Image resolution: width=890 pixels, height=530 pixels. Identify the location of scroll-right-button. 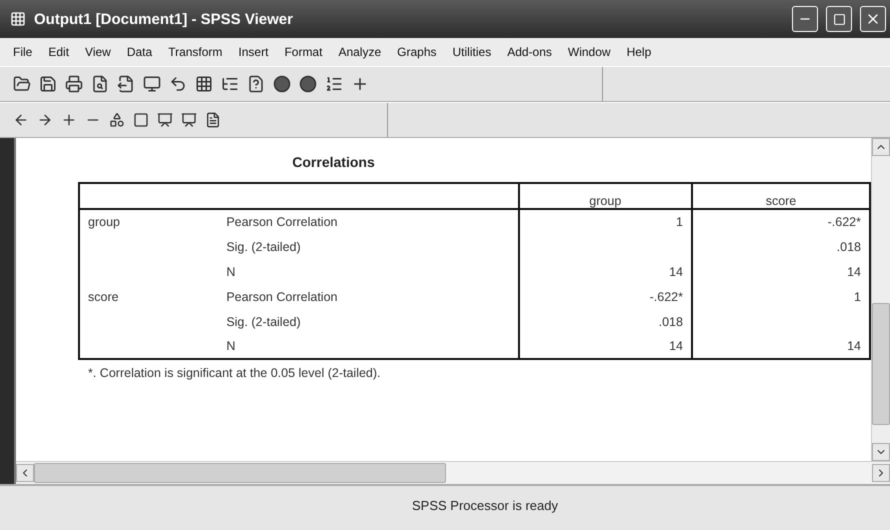
(881, 473).